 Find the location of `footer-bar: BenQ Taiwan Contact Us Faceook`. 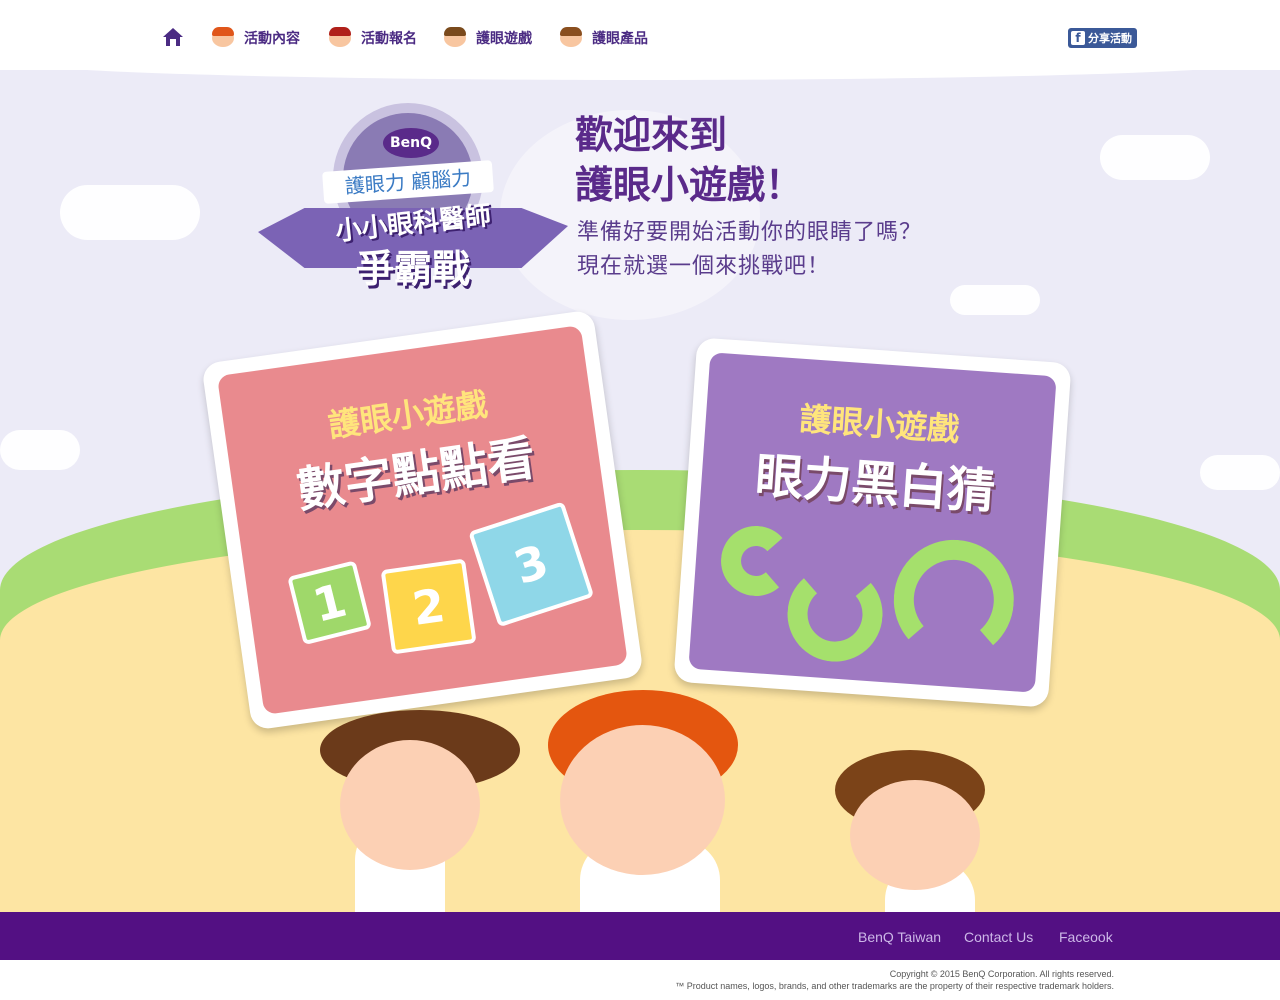

footer-bar: BenQ Taiwan Contact Us Faceook is located at coordinates (640, 936).